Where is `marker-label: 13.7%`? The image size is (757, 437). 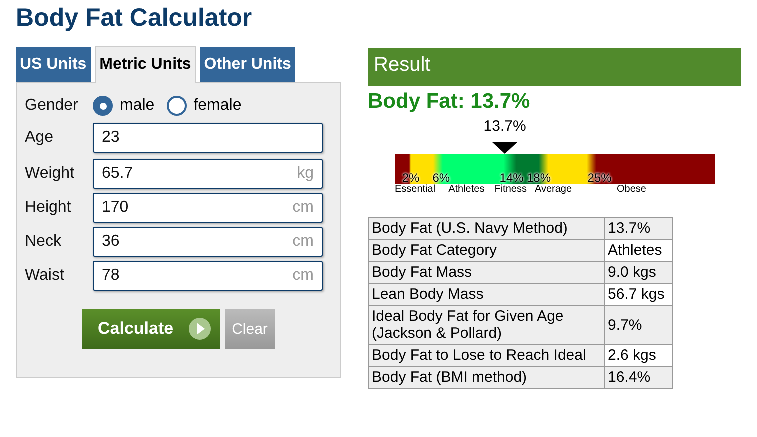
marker-label: 13.7% is located at coordinates (505, 126).